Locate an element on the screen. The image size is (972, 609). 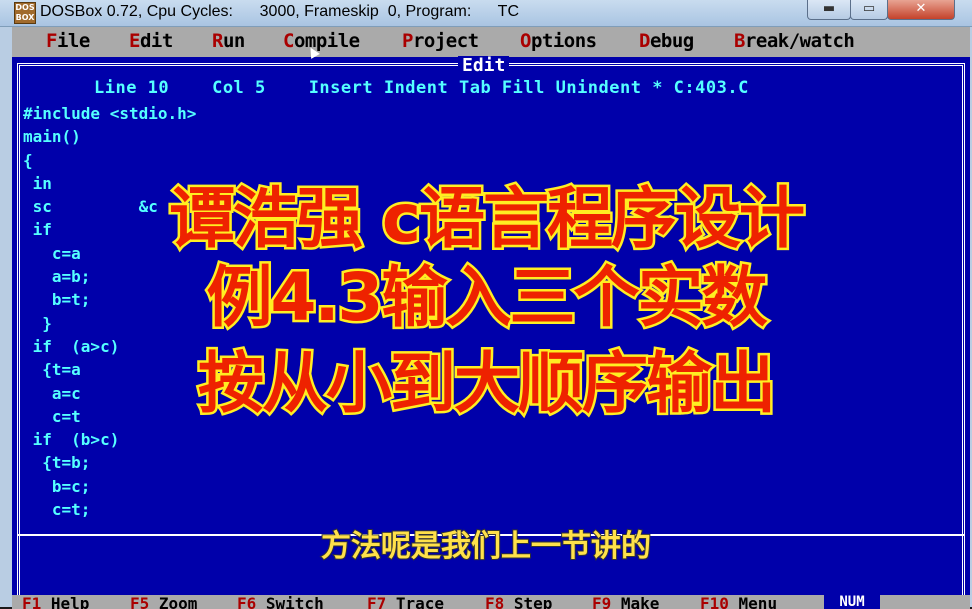
overlay-title-line-2: 例4.3输入三个实数 is located at coordinates (487, 297).